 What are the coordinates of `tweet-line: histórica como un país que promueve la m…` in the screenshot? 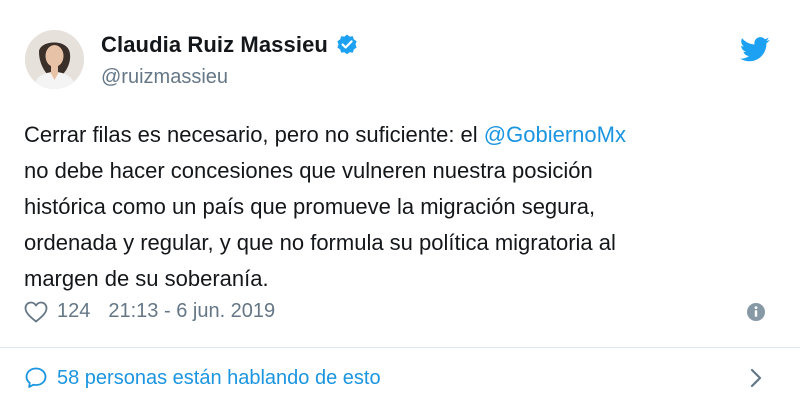 It's located at (310, 206).